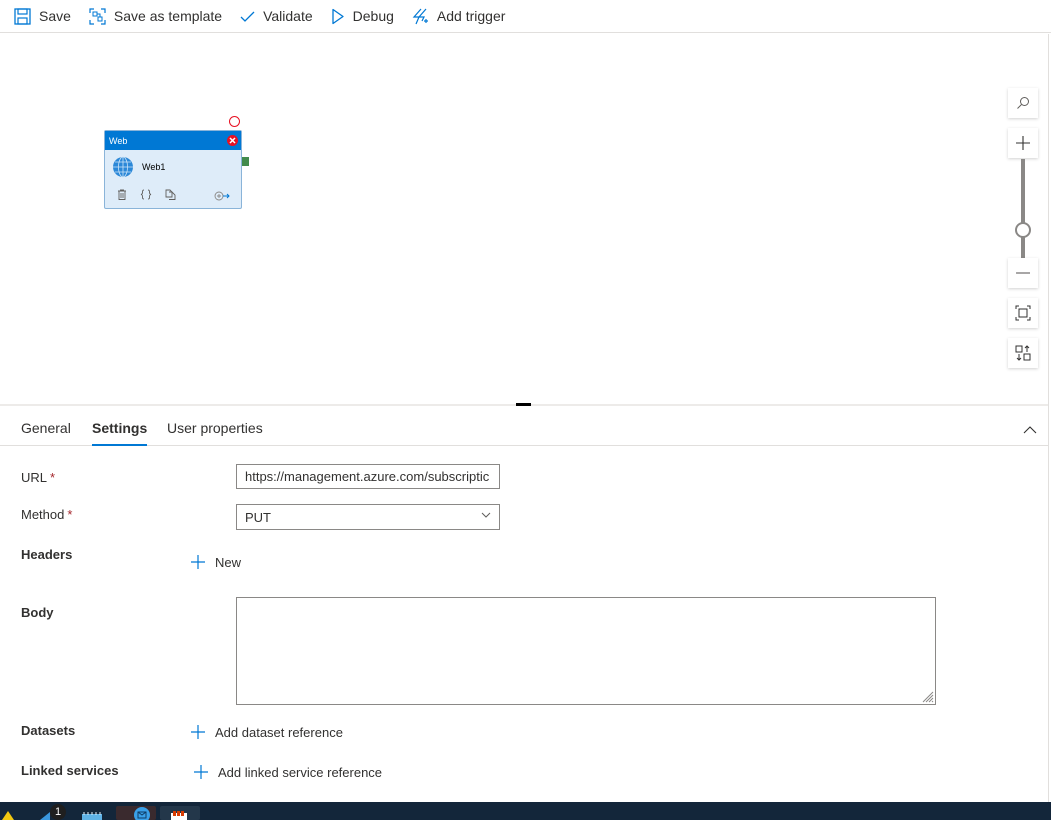 Image resolution: width=1051 pixels, height=820 pixels. What do you see at coordinates (34, 477) in the screenshot?
I see `url-label-text: URL` at bounding box center [34, 477].